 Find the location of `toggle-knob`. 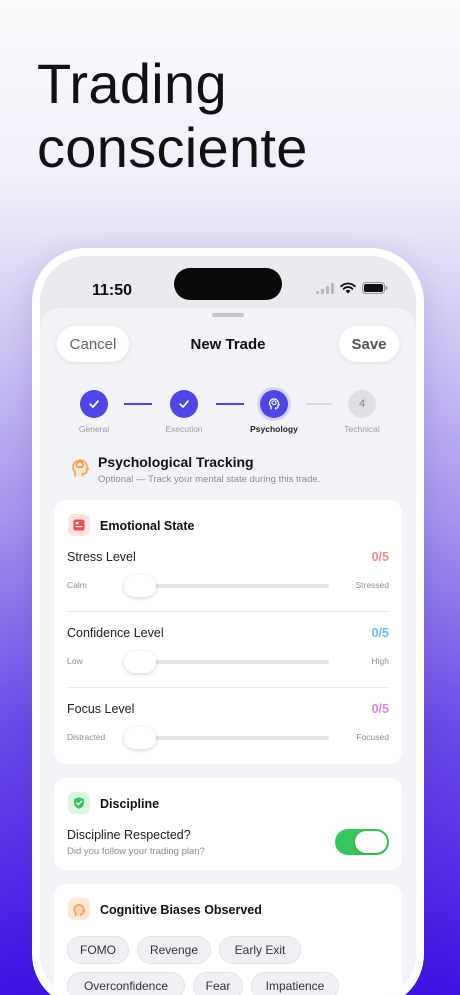

toggle-knob is located at coordinates (371, 842).